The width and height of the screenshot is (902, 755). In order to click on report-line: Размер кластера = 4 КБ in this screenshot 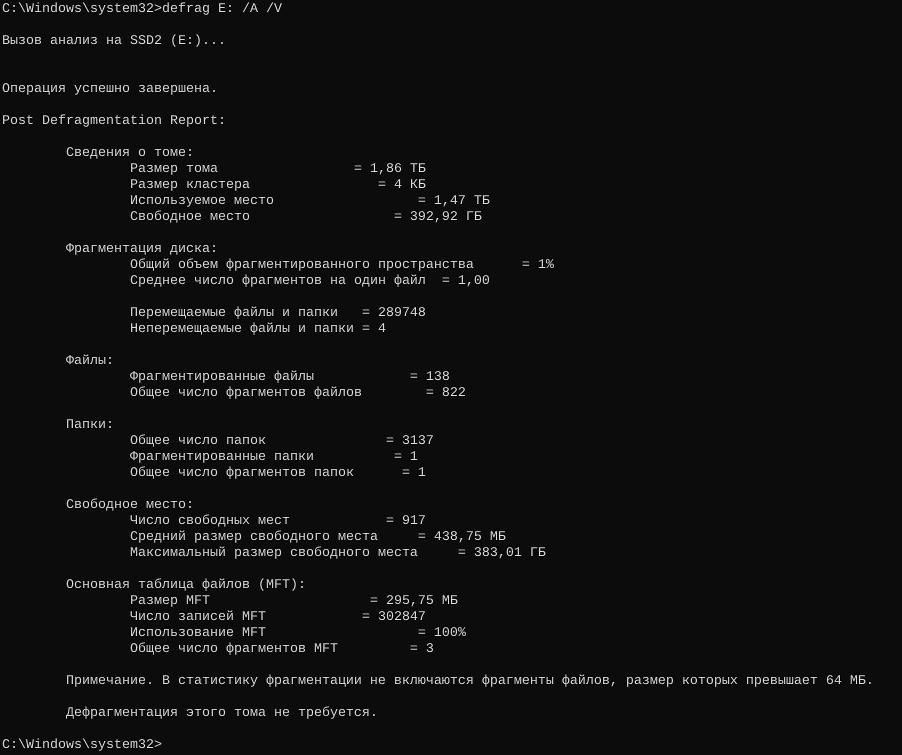, I will do `click(278, 185)`.